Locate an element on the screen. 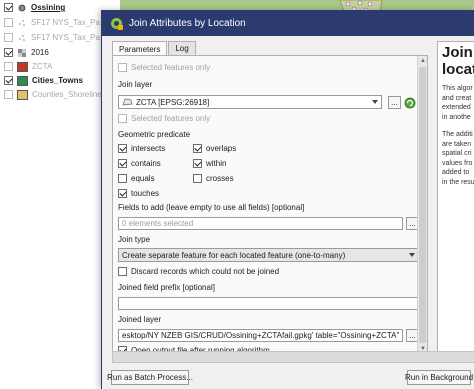 This screenshot has height=389, width=474. layer-label: ZCTA is located at coordinates (42, 66).